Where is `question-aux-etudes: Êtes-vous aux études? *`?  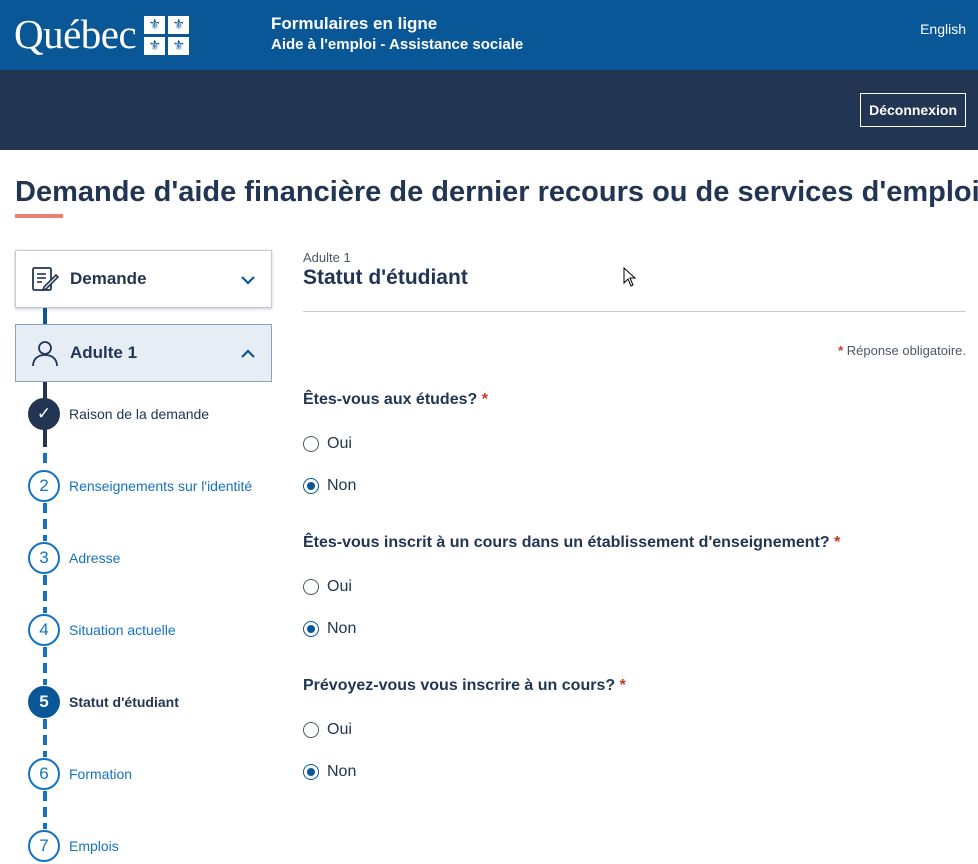 question-aux-etudes: Êtes-vous aux études? * is located at coordinates (395, 400).